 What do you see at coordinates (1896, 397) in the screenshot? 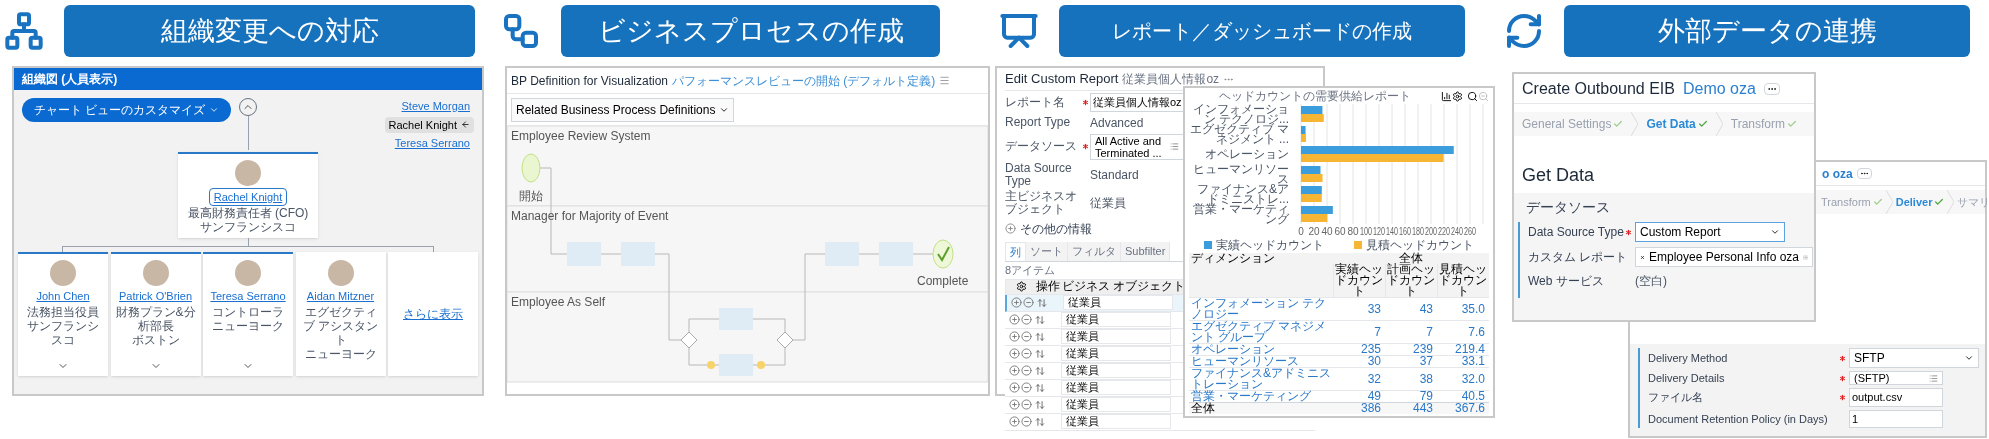
I see `text-field: output.csv` at bounding box center [1896, 397].